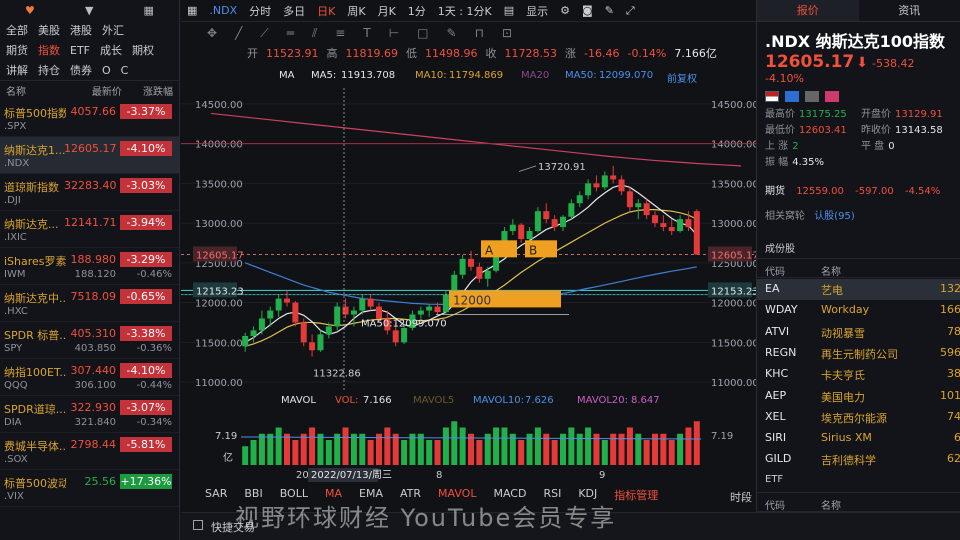  Describe the element at coordinates (465, 11) in the screenshot. I see `period-6: 1天 : 1分K` at that location.